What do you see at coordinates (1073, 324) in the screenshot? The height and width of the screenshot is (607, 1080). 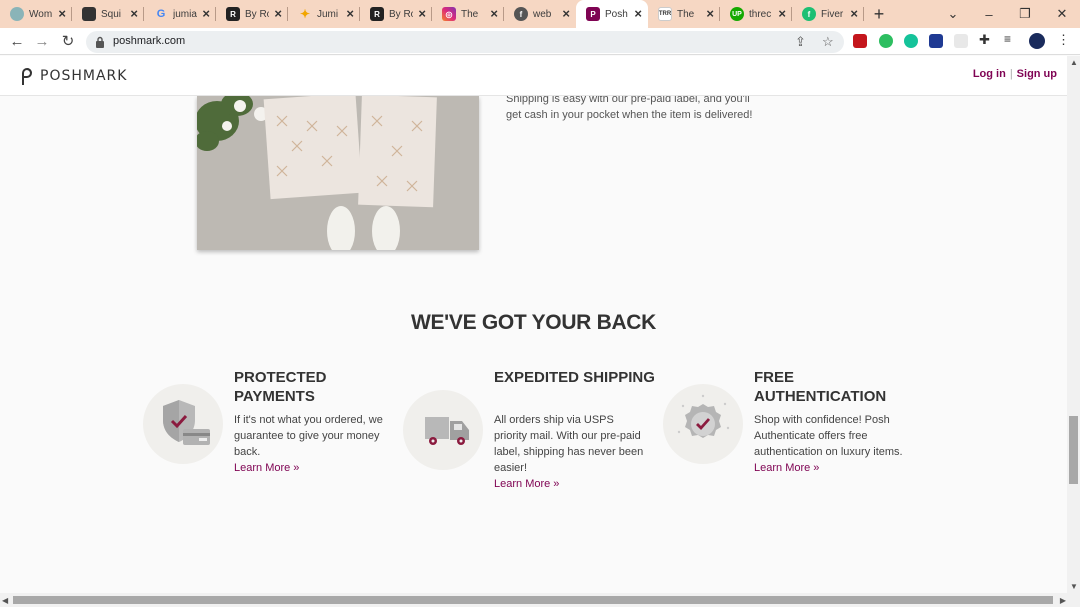 I see `vertical-scrollbar: ▲ ▼` at bounding box center [1073, 324].